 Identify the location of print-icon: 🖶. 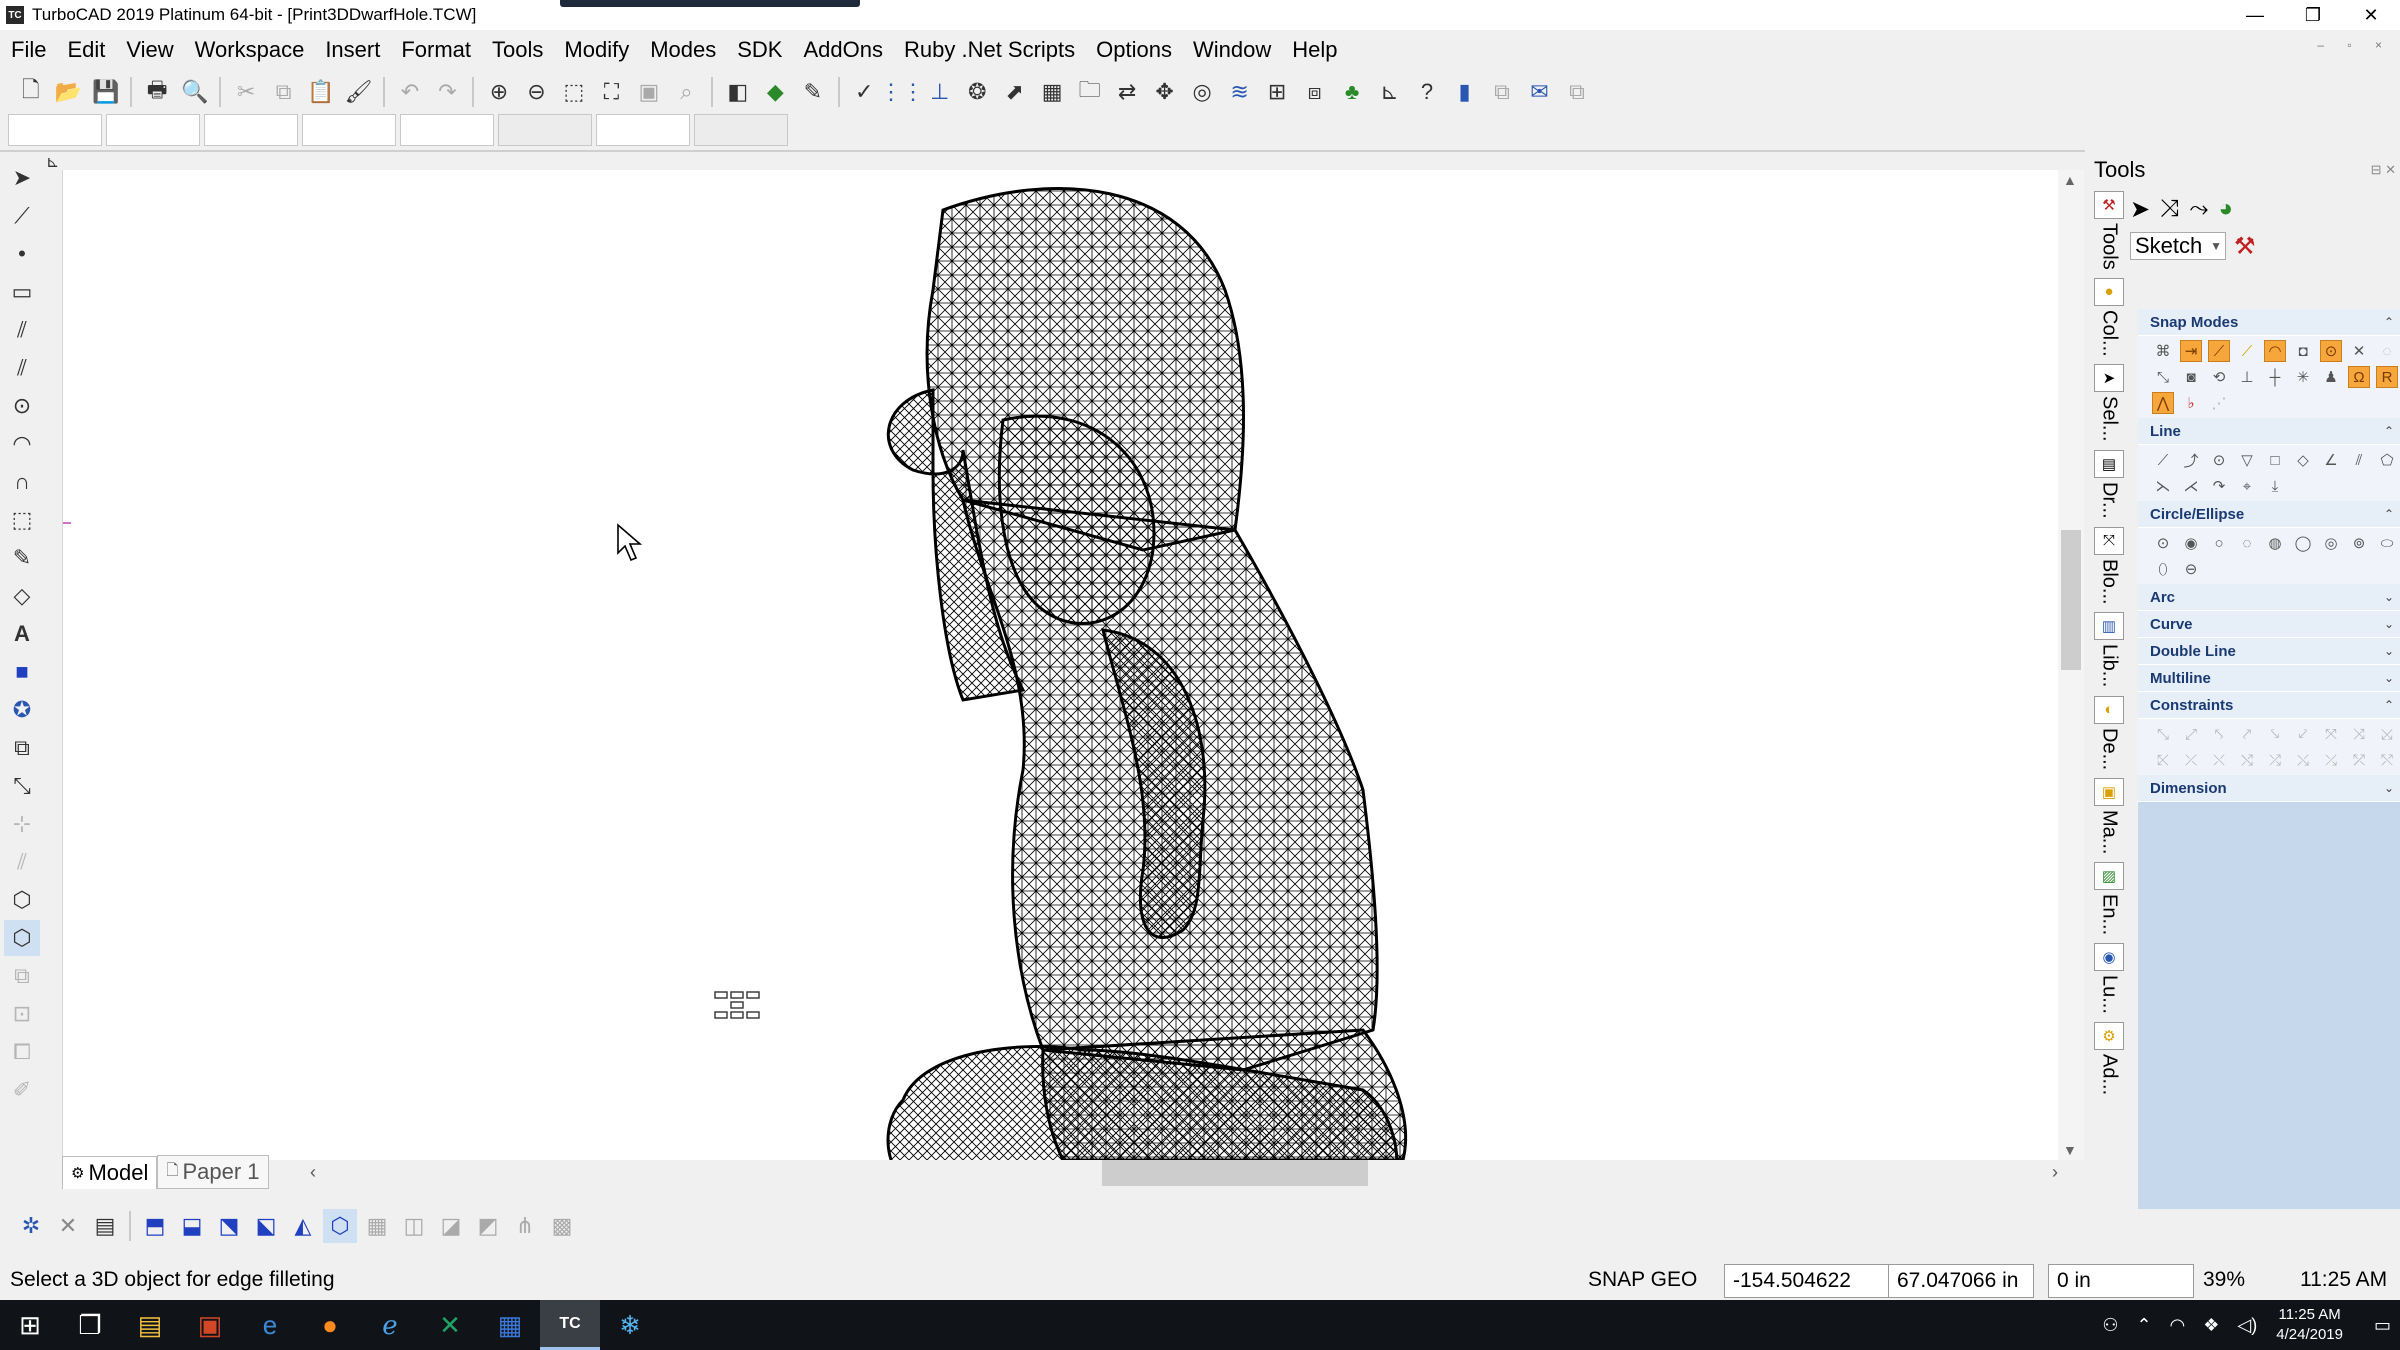
(156, 92).